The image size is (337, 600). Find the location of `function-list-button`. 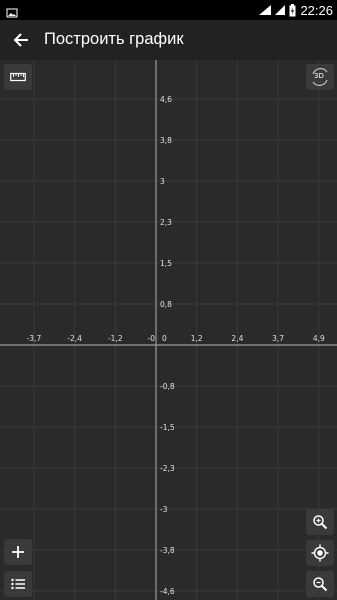

function-list-button is located at coordinates (18, 584).